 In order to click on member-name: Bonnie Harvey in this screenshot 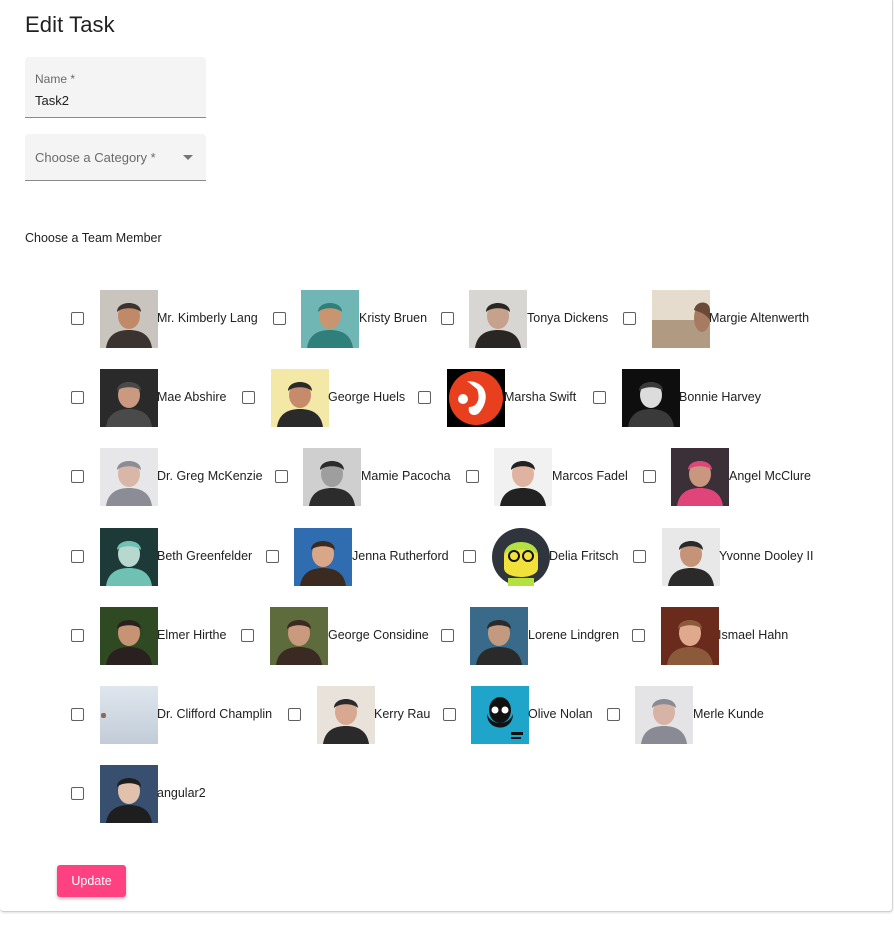, I will do `click(720, 397)`.